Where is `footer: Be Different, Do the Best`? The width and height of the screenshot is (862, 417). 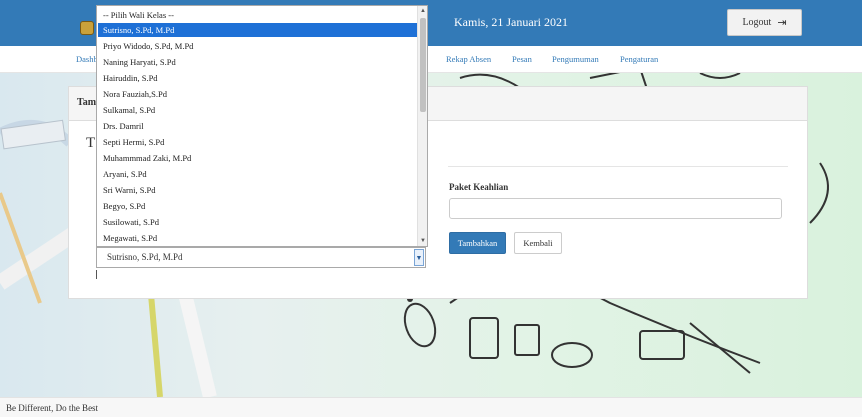
footer: Be Different, Do the Best is located at coordinates (431, 407).